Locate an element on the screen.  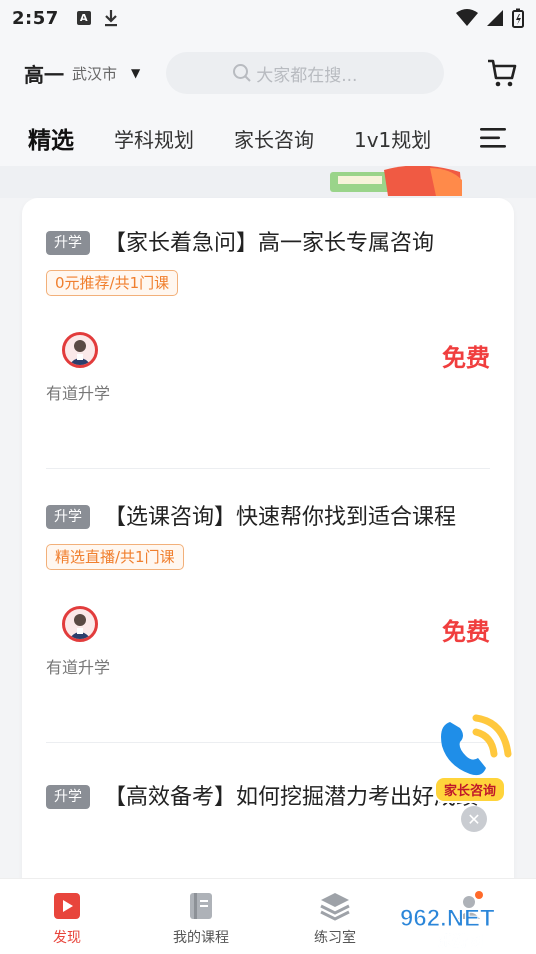
course-title-line: 升学 【家长着急问】高一家长专属咨询 is located at coordinates (268, 244).